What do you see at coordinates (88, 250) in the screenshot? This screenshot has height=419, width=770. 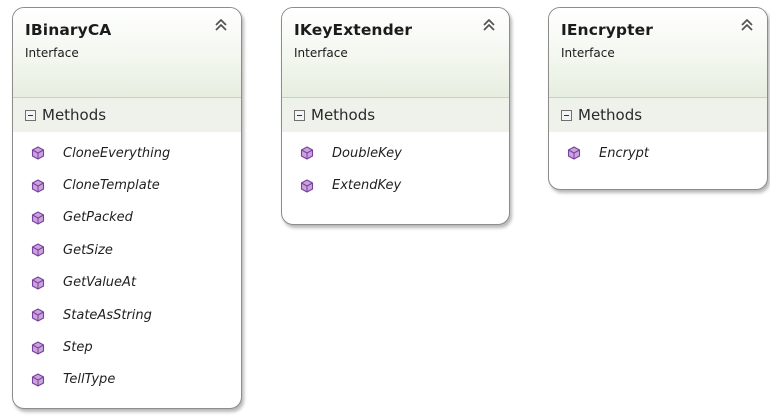 I see `method-name: GetSize` at bounding box center [88, 250].